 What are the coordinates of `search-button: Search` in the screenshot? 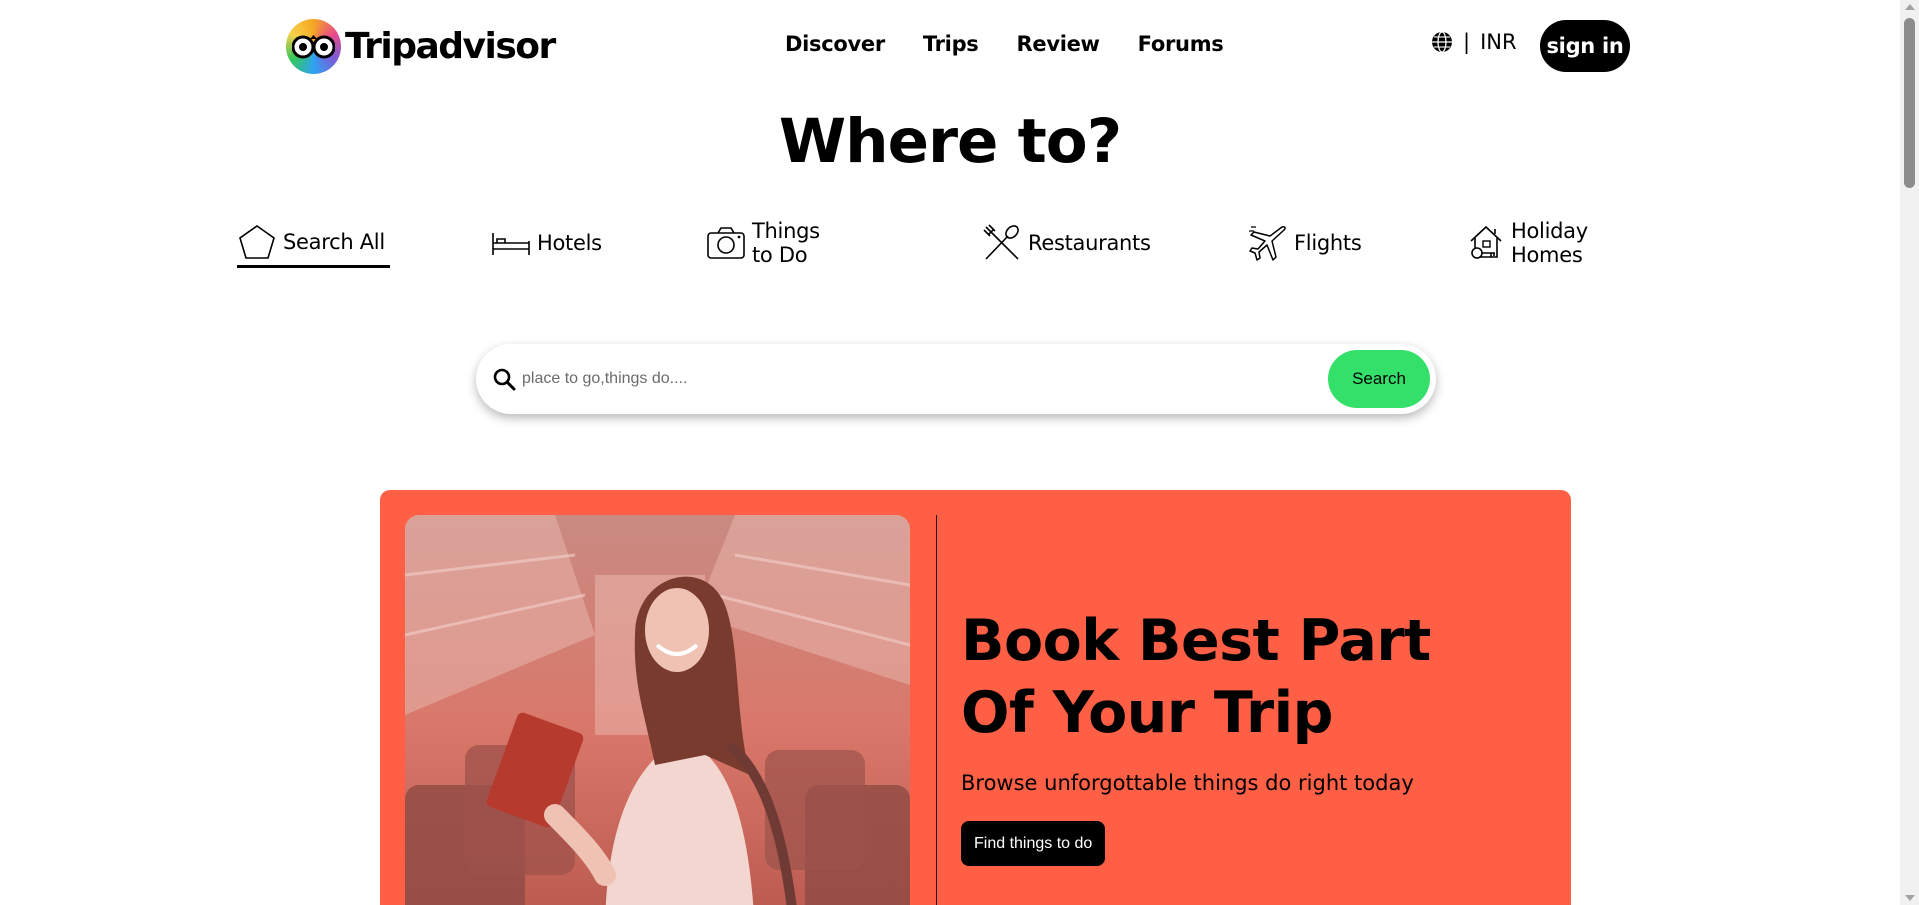 It's located at (1379, 379).